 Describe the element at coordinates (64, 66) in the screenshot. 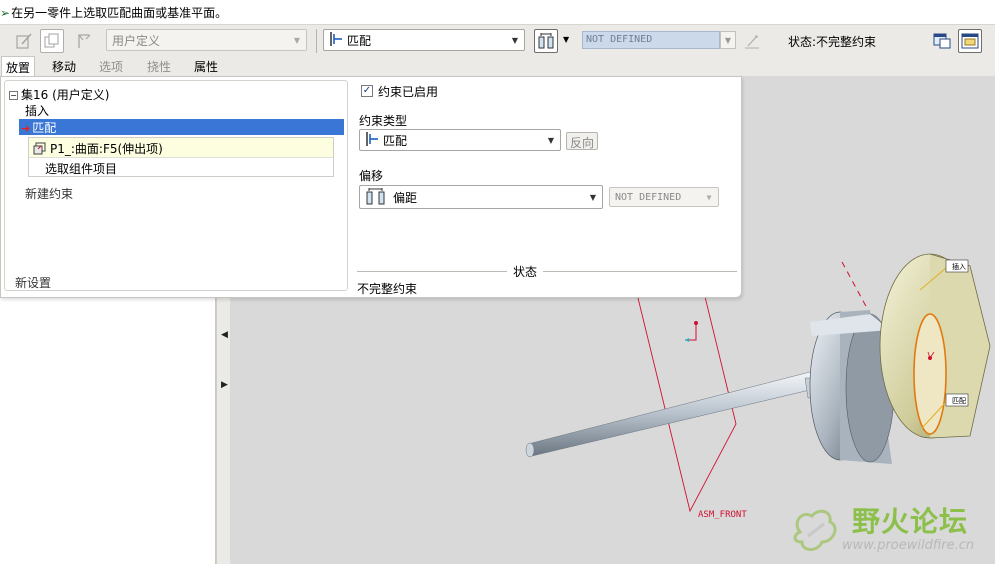

I see `tab-move: 移动` at that location.